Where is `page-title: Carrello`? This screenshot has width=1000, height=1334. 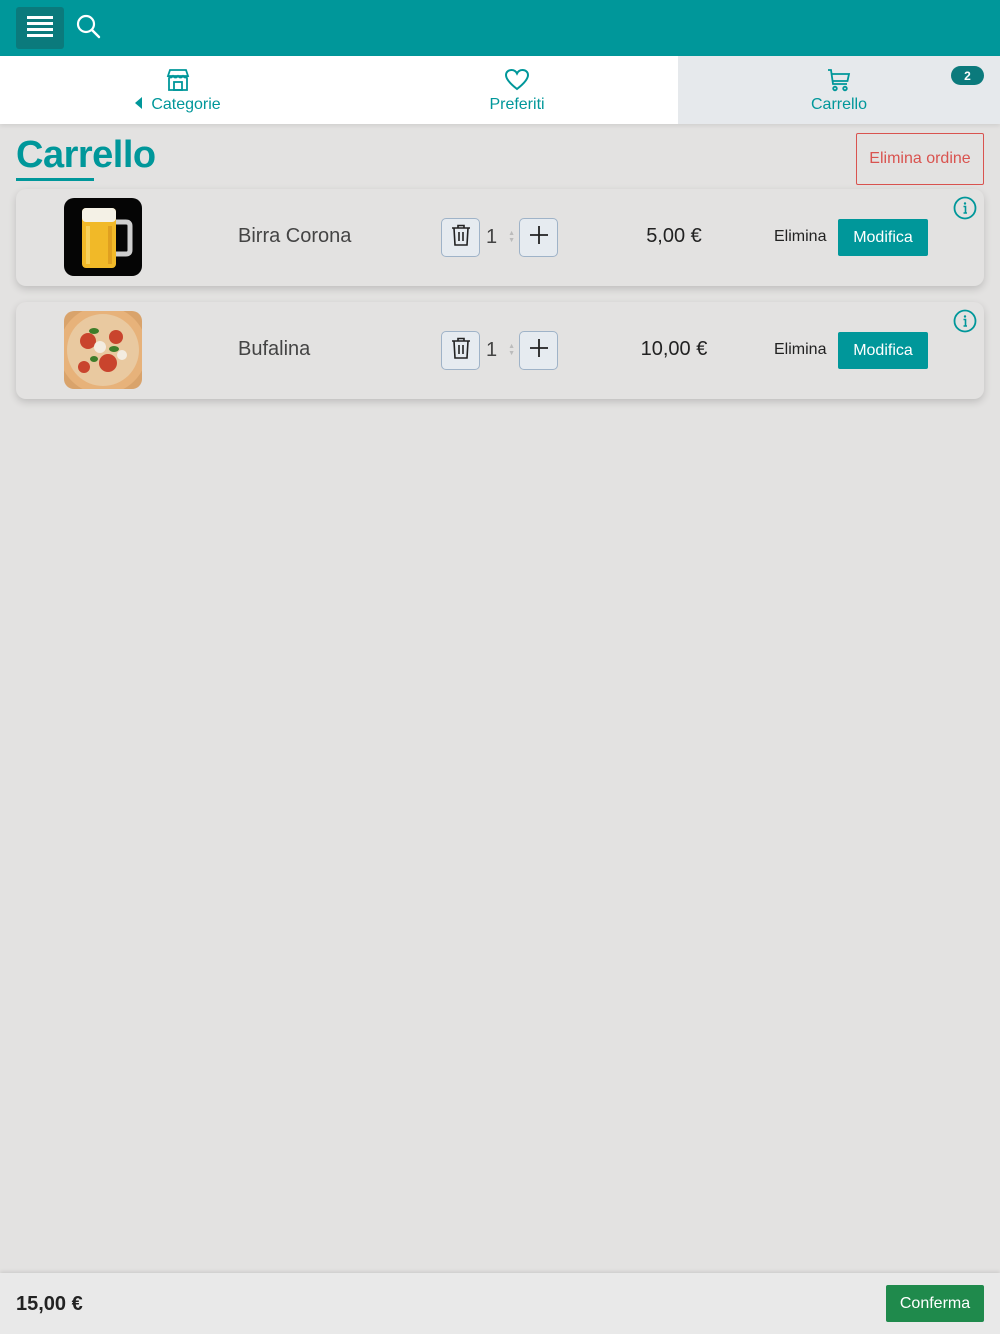
page-title: Carrello is located at coordinates (86, 155).